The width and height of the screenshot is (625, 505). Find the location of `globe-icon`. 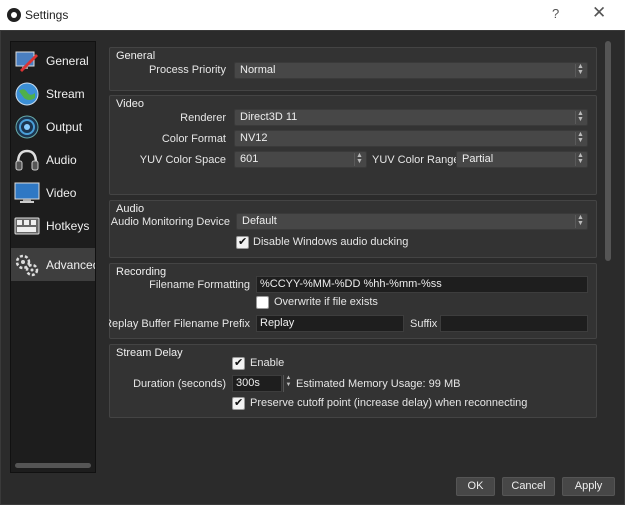

globe-icon is located at coordinates (27, 93).